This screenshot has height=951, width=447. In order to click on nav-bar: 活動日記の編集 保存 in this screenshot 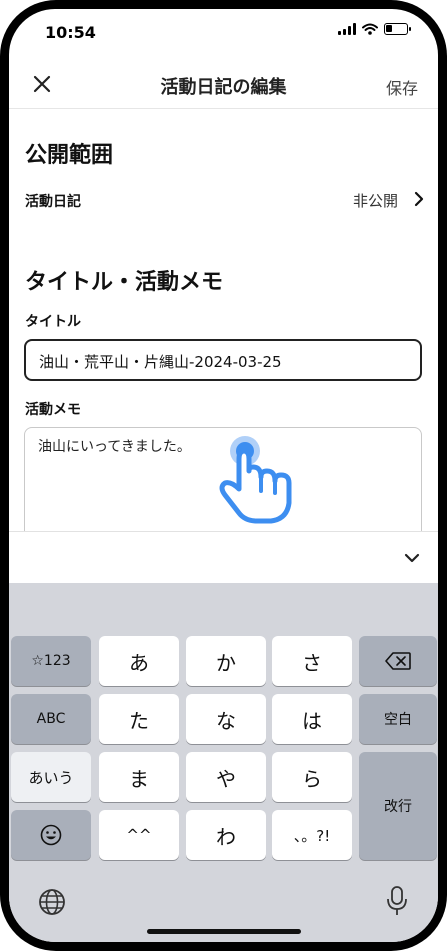, I will do `click(223, 85)`.